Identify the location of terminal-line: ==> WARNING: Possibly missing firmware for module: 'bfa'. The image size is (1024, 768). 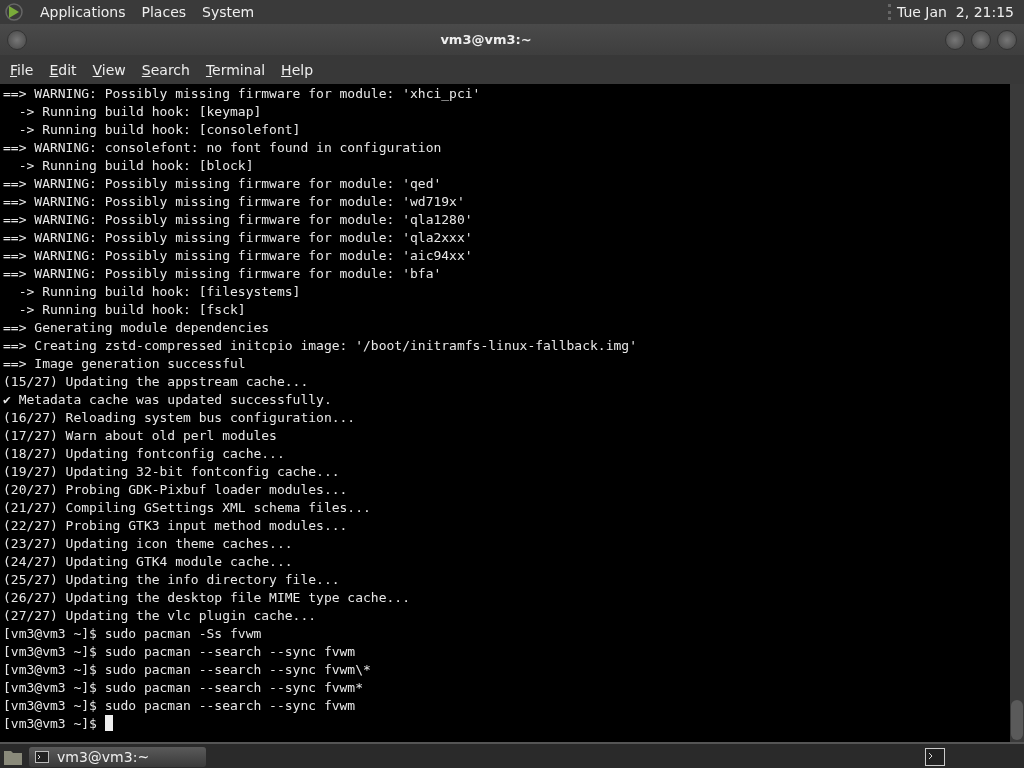
(222, 274).